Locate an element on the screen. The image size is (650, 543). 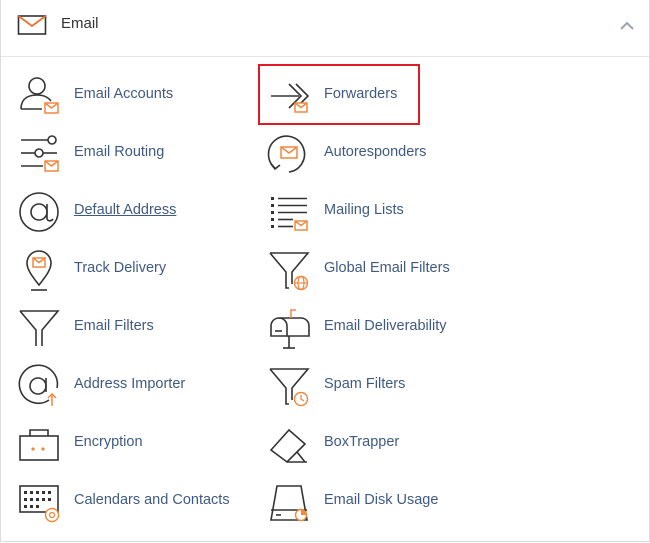
mailing-lists-link: Mailing Lists is located at coordinates (387, 214).